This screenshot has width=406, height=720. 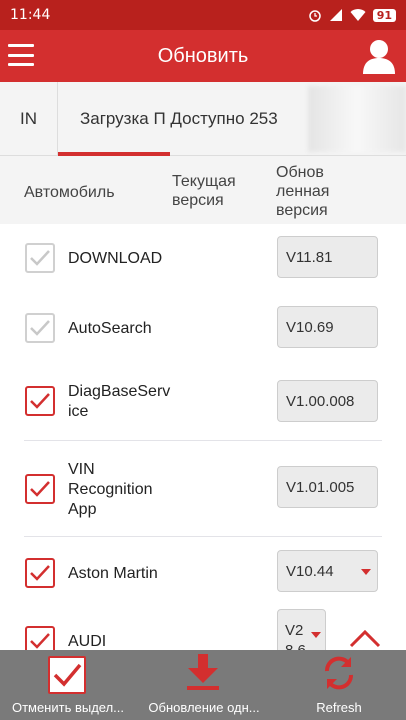 What do you see at coordinates (384, 15) in the screenshot?
I see `battery-icon: 91` at bounding box center [384, 15].